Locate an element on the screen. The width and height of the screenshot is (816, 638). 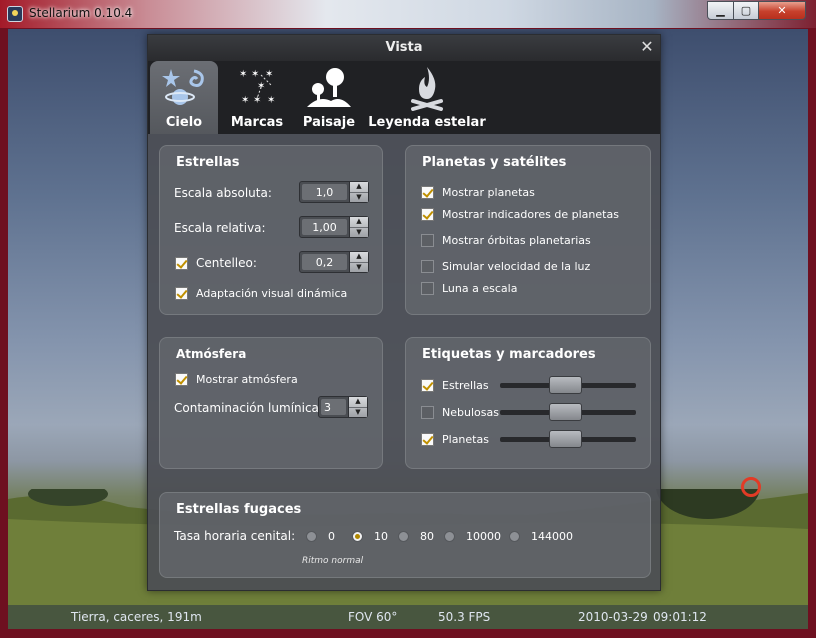
planet-labels-slider is located at coordinates (568, 439).